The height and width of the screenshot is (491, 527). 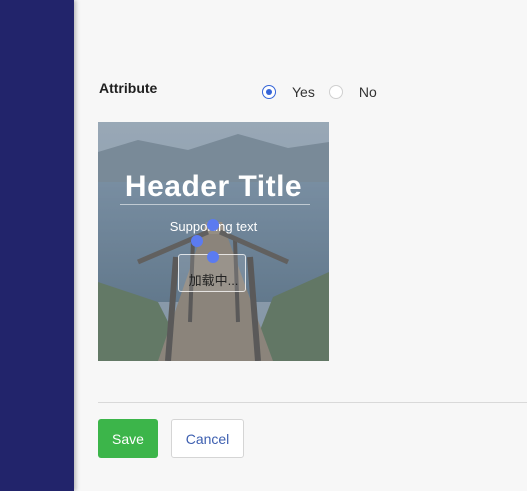 I want to click on sidebar, so click(x=37, y=245).